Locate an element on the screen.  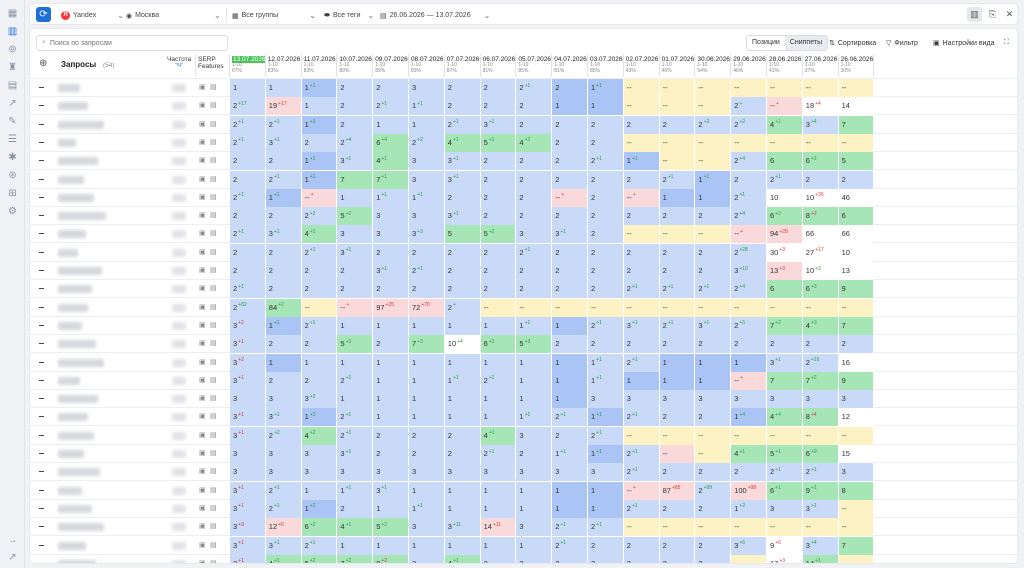
date-column-header: 07.07.2026 1-10 87% is located at coordinates (463, 65).